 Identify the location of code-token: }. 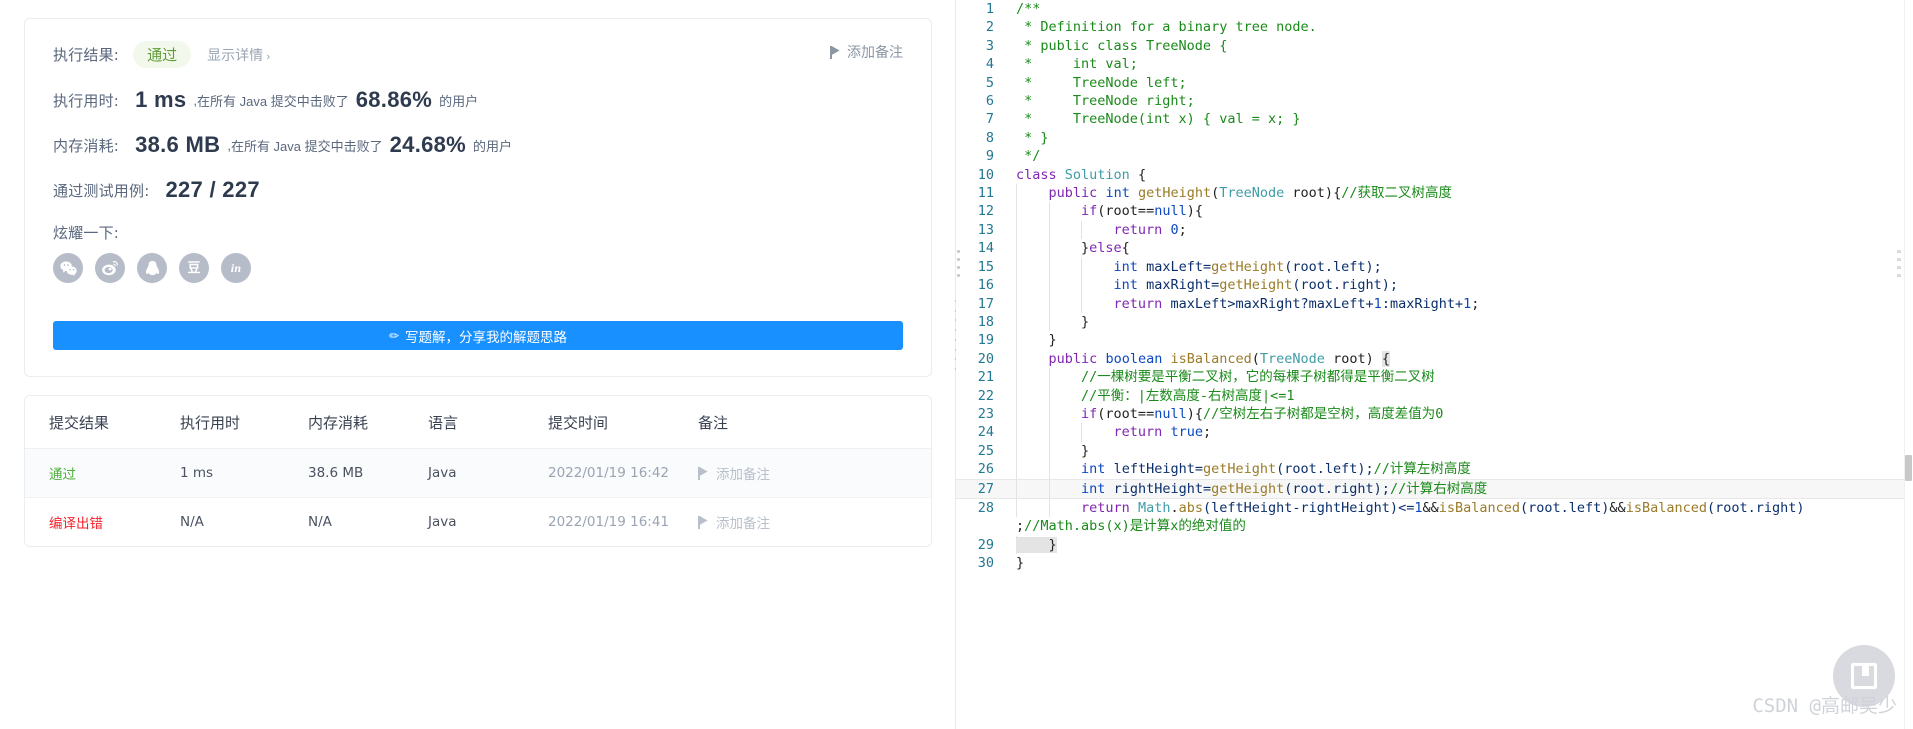
(1053, 248).